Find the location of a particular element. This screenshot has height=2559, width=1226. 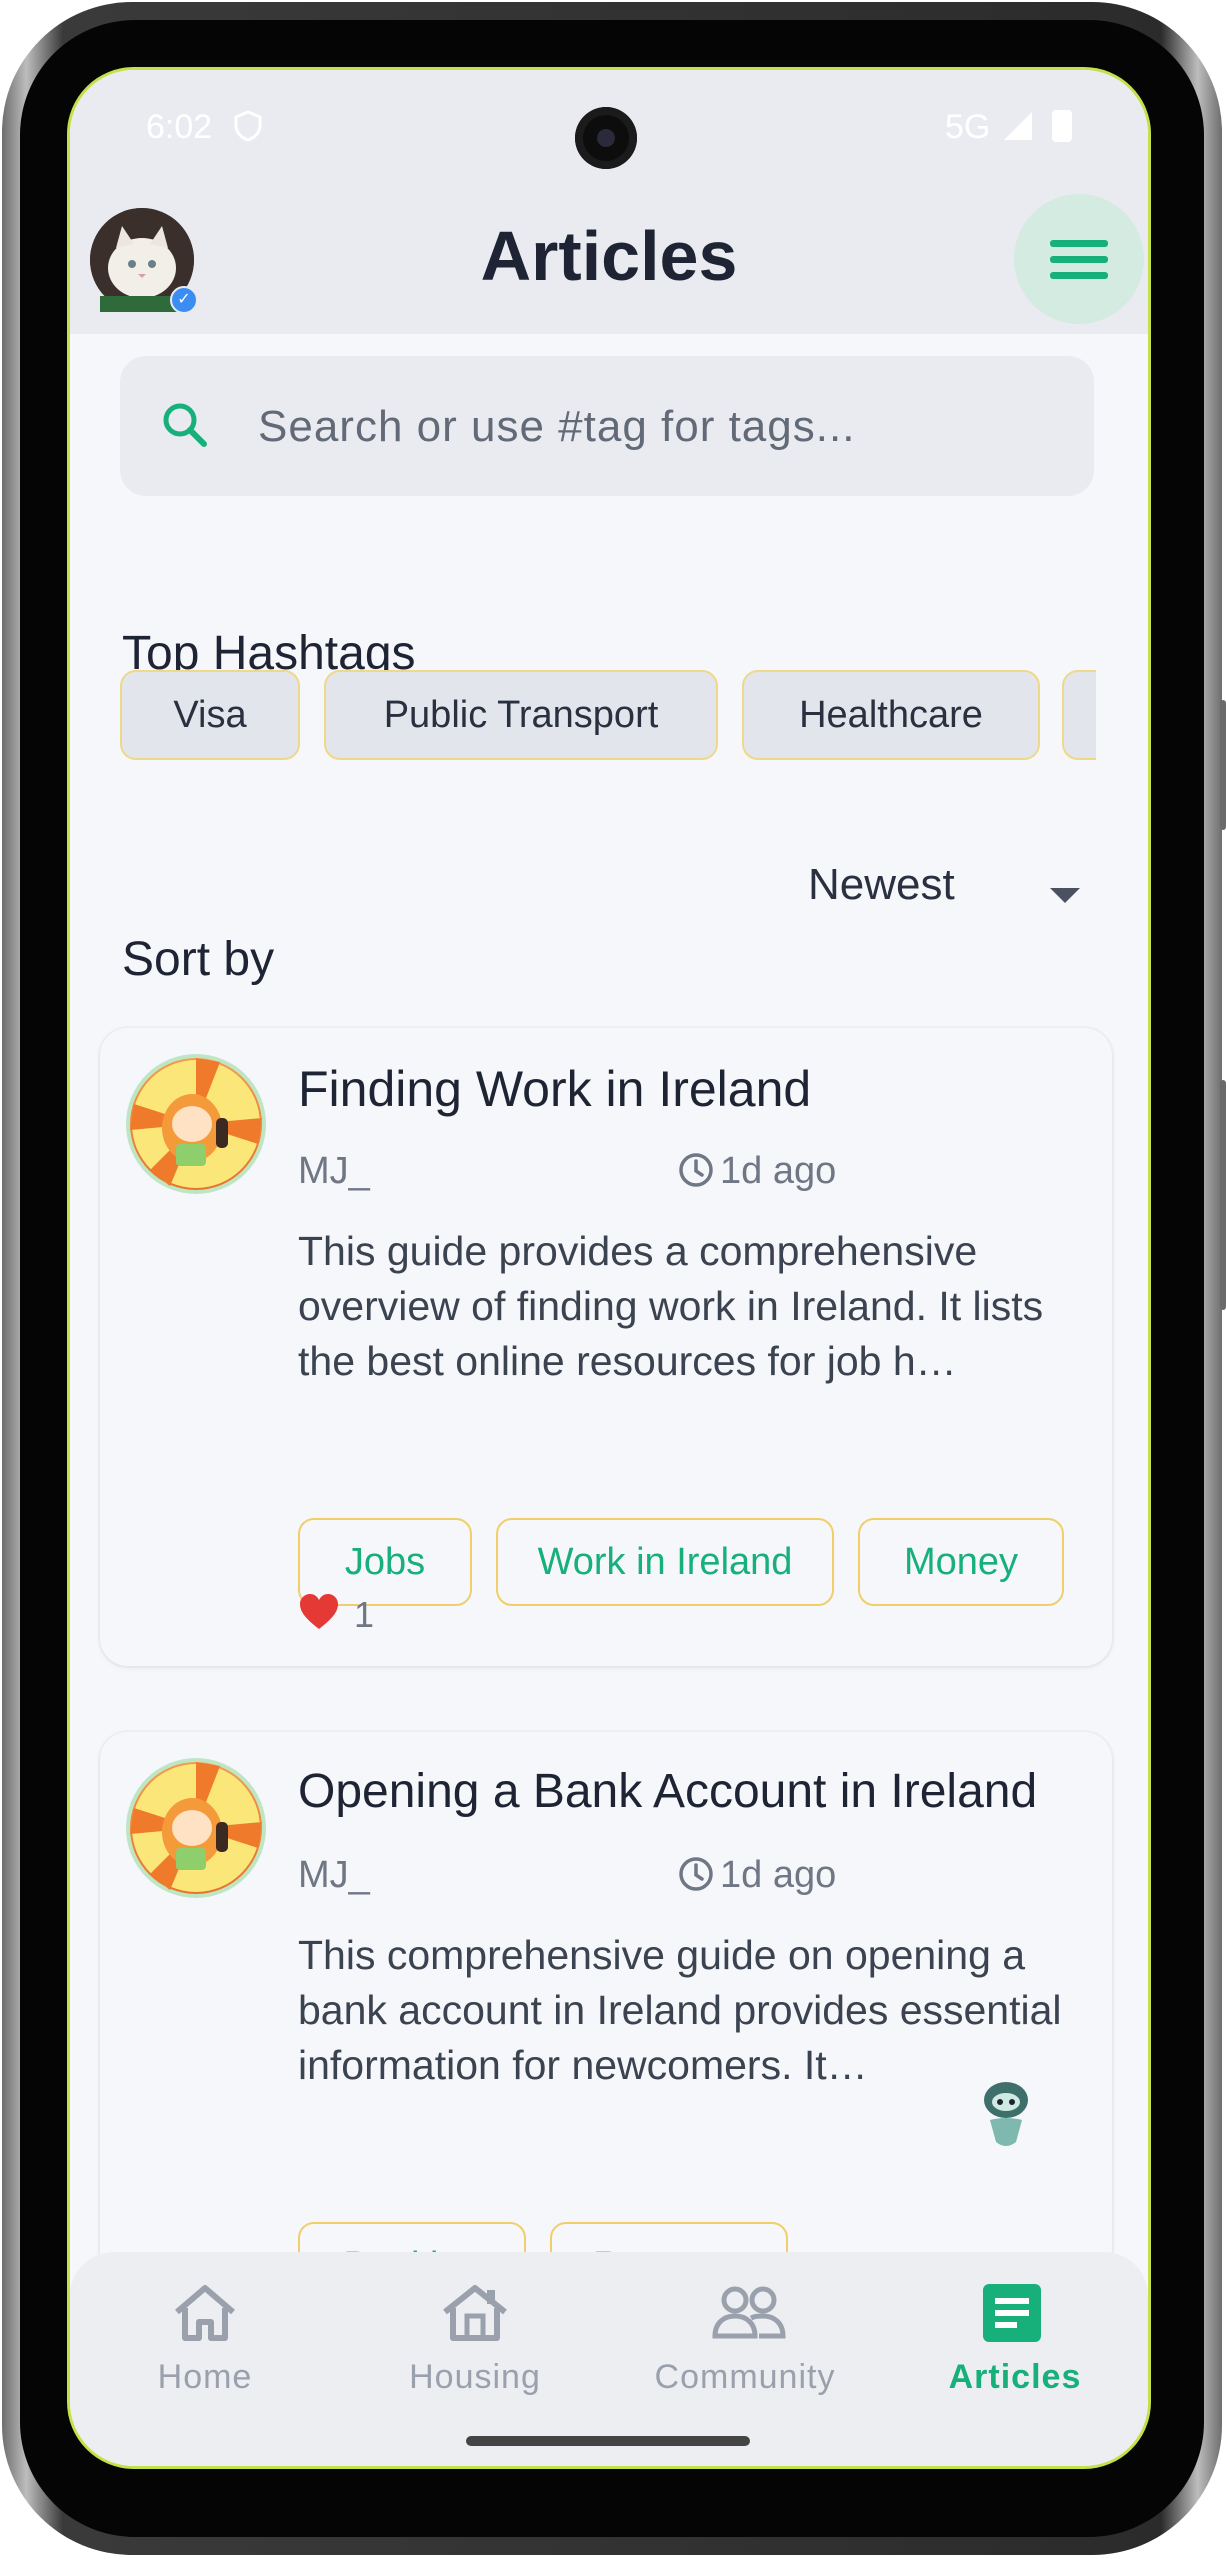

chevron-down-icon is located at coordinates (1065, 895).